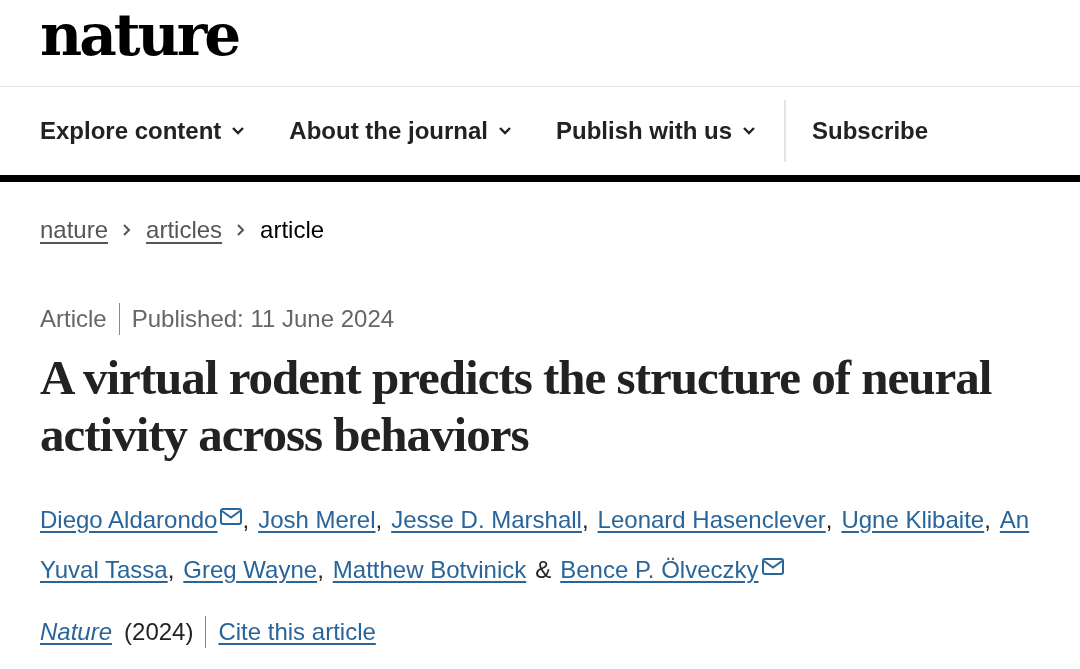 This screenshot has height=669, width=1080. I want to click on author-link: Bence P. Ölveczky, so click(672, 570).